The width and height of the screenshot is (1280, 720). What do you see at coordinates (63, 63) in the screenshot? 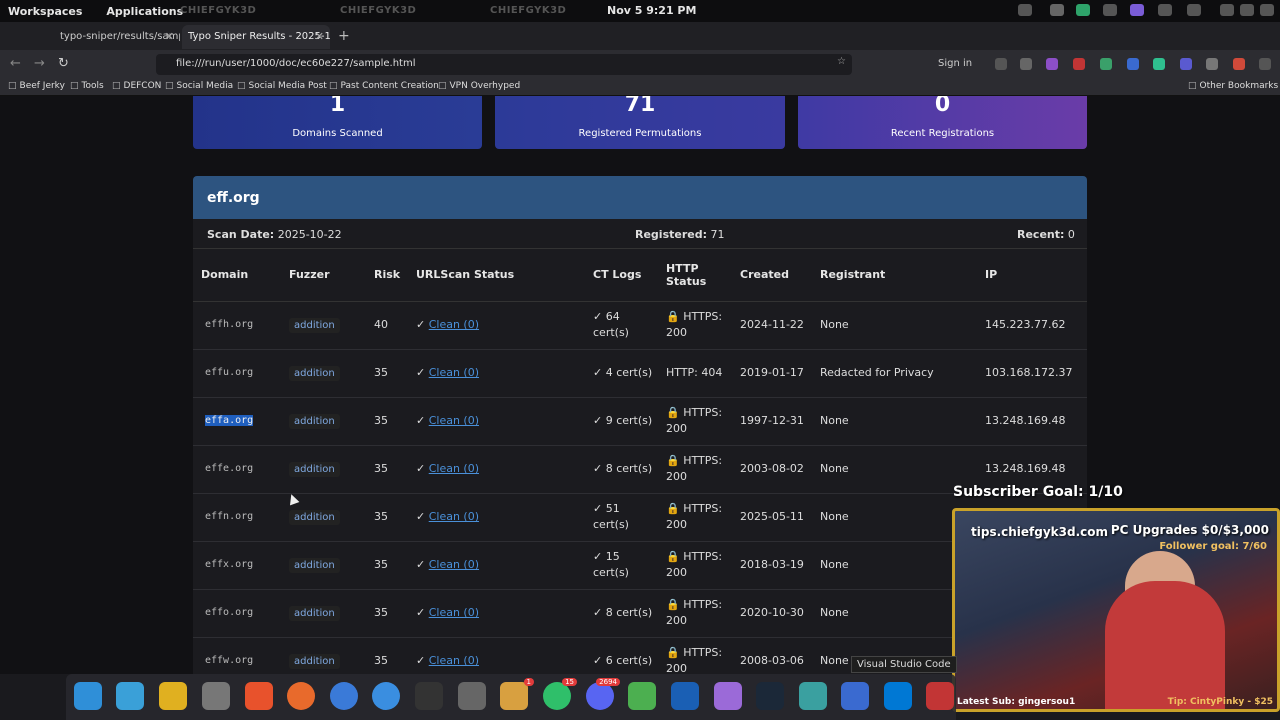
I see `reload-icon: ↻` at bounding box center [63, 63].